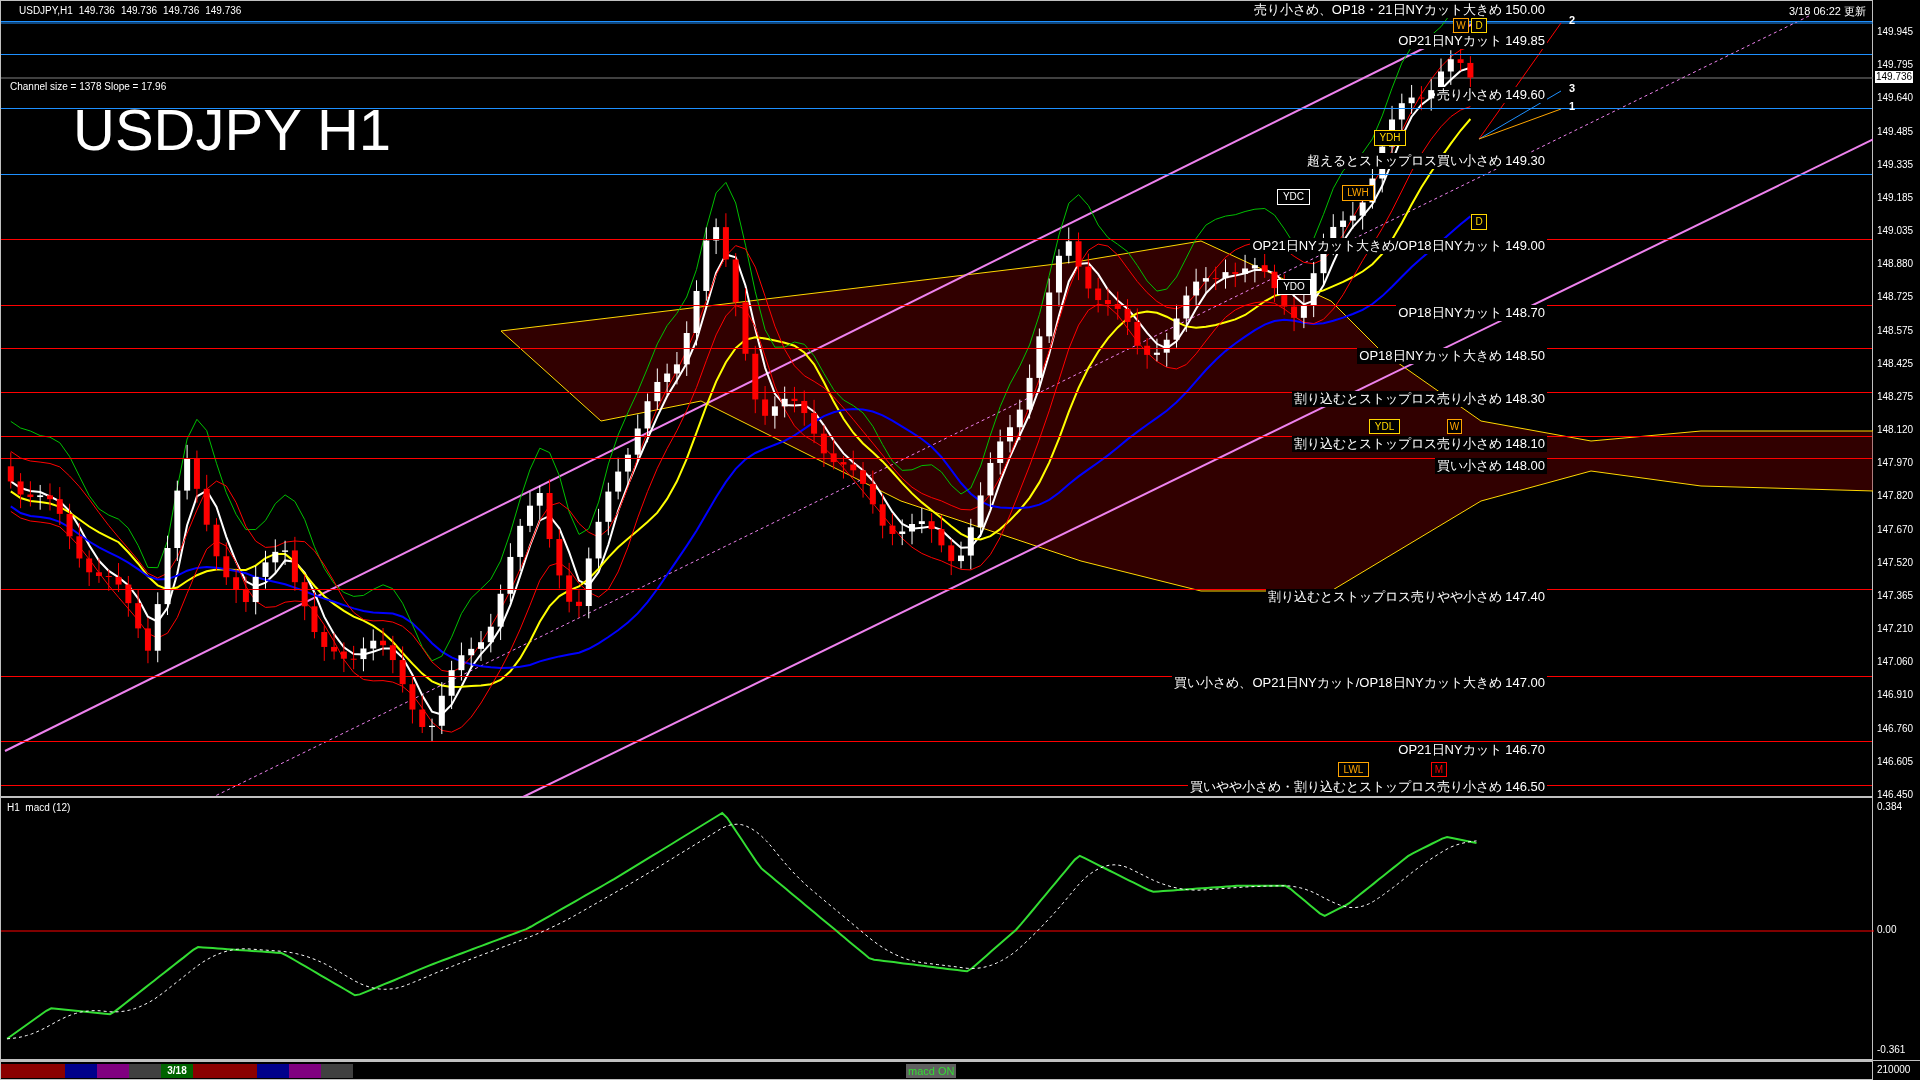 Image resolution: width=1920 pixels, height=1080 pixels. What do you see at coordinates (1895, 32) in the screenshot?
I see `price-tick: 149.945` at bounding box center [1895, 32].